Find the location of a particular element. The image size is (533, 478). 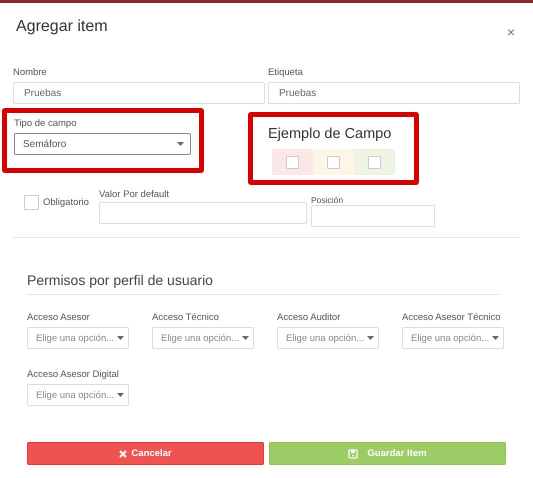

field-label: Acceso Asesor Digital is located at coordinates (73, 374).